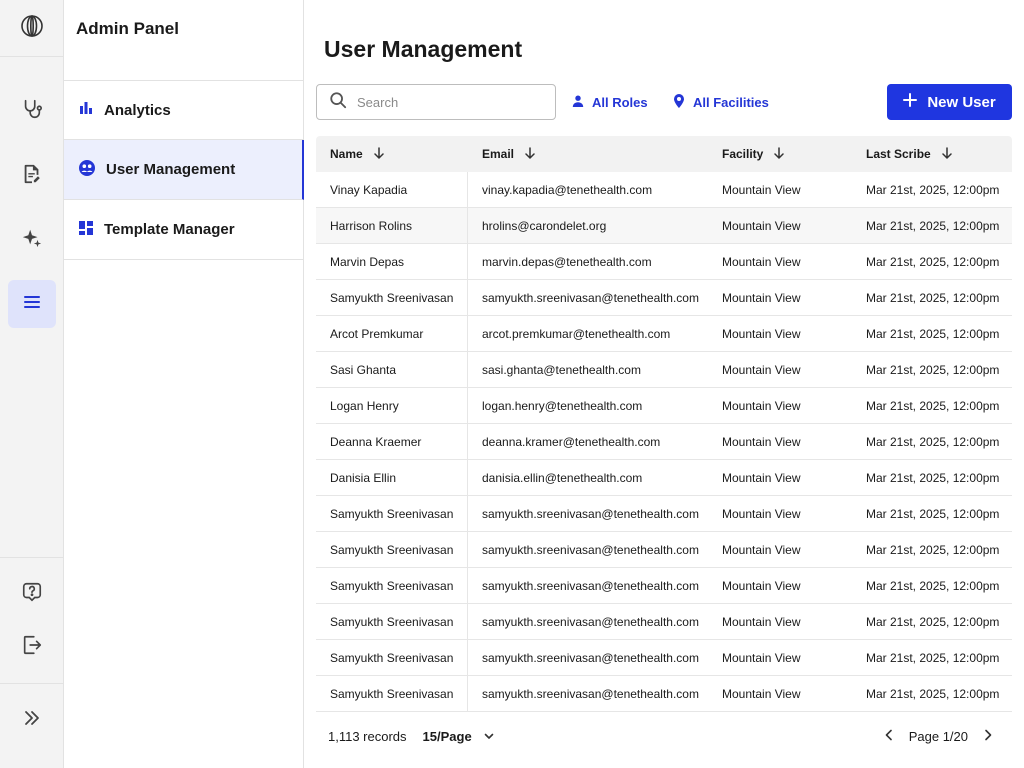  I want to click on chevron-right-icon, so click(988, 736).